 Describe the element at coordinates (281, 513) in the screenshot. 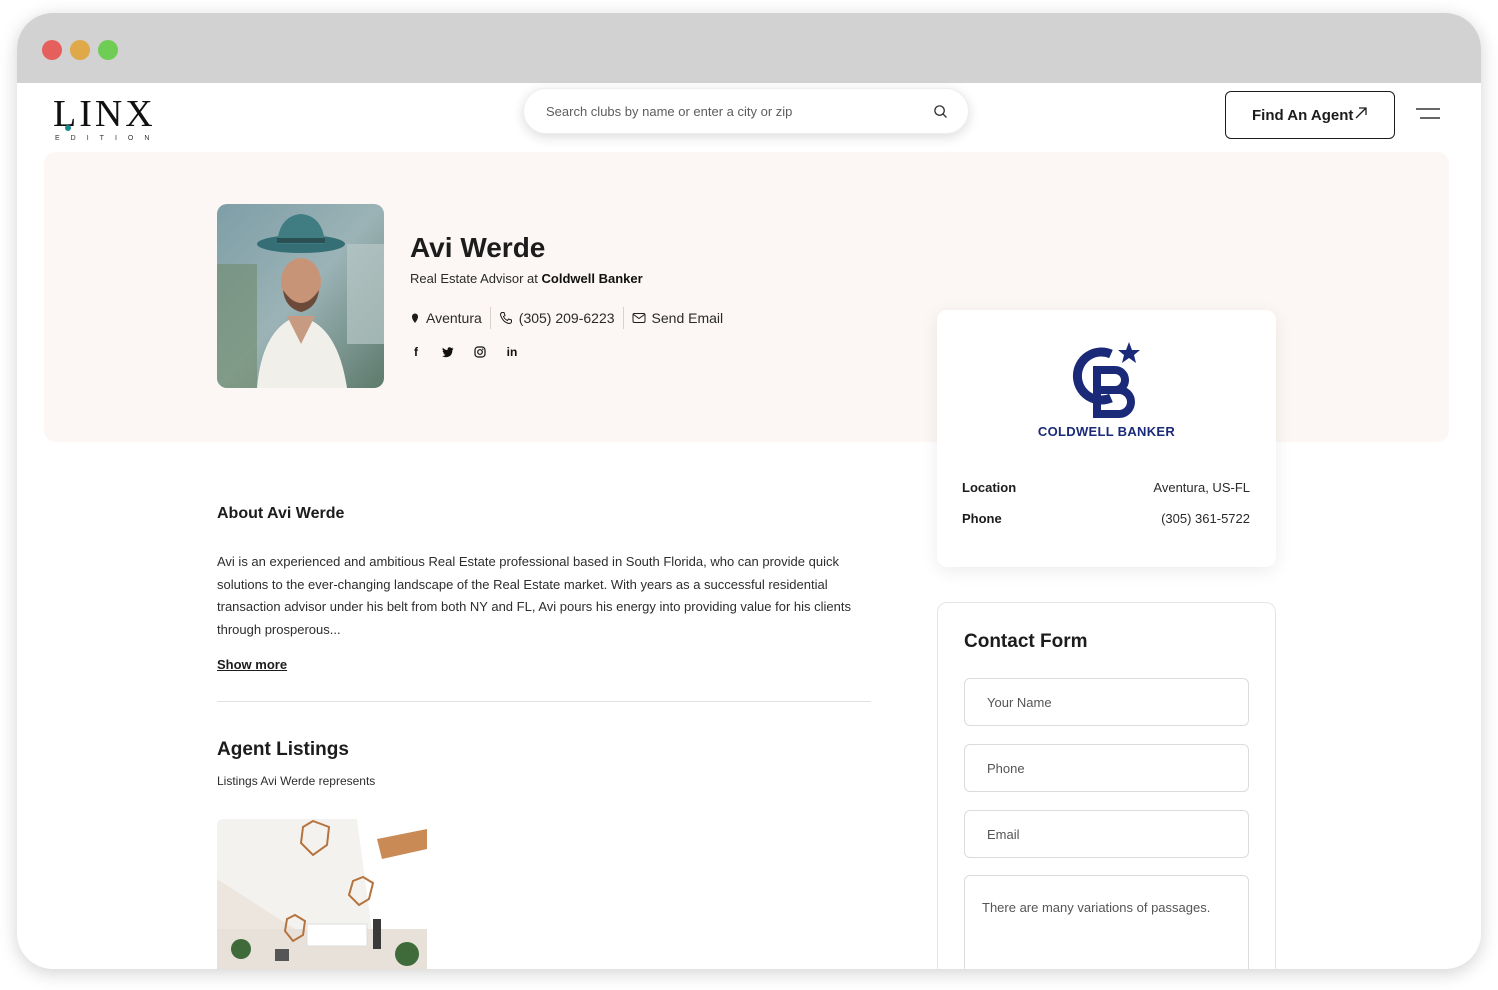

I see `about-title: About Avi Werde` at that location.